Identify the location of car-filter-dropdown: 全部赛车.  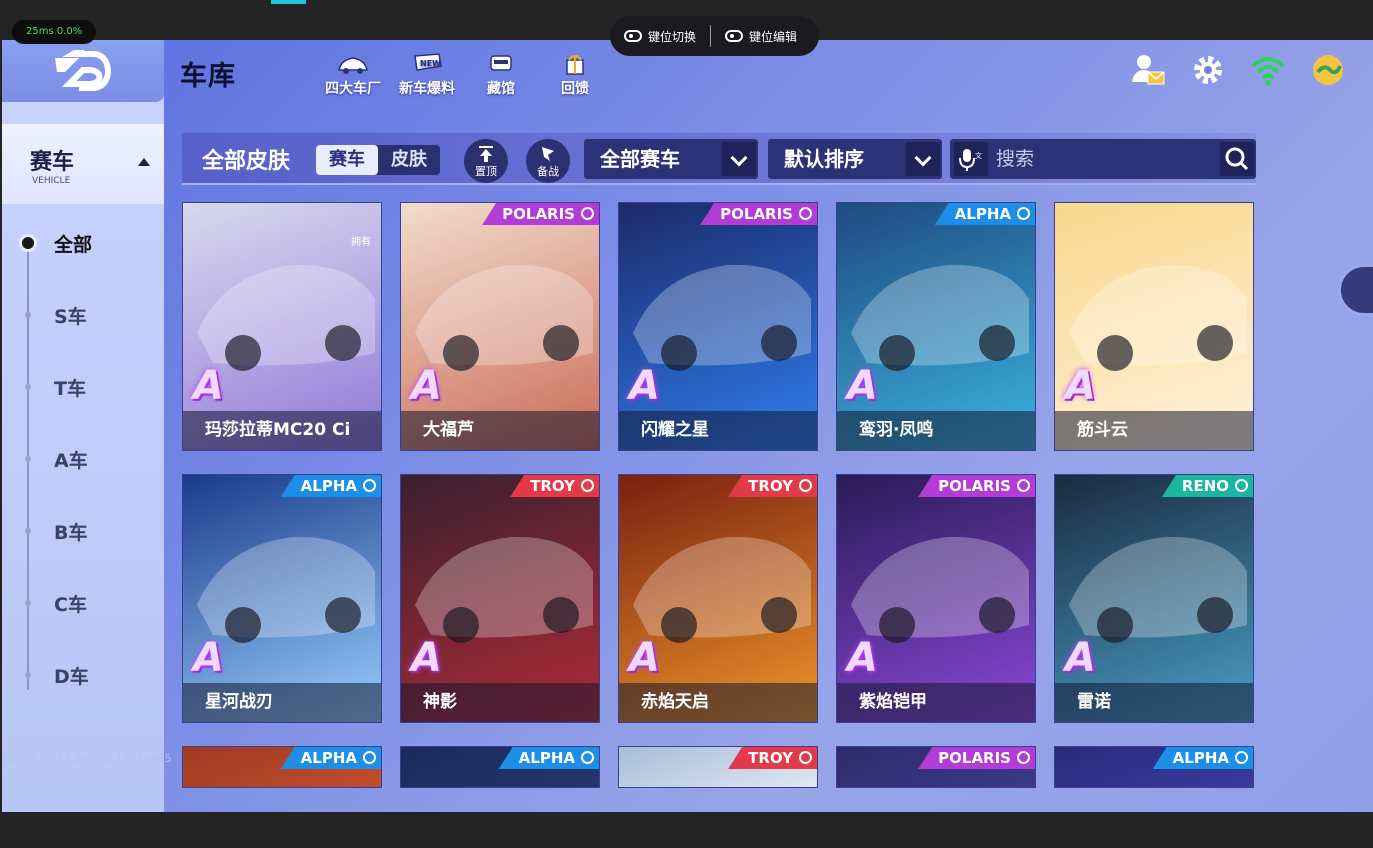
(671, 159).